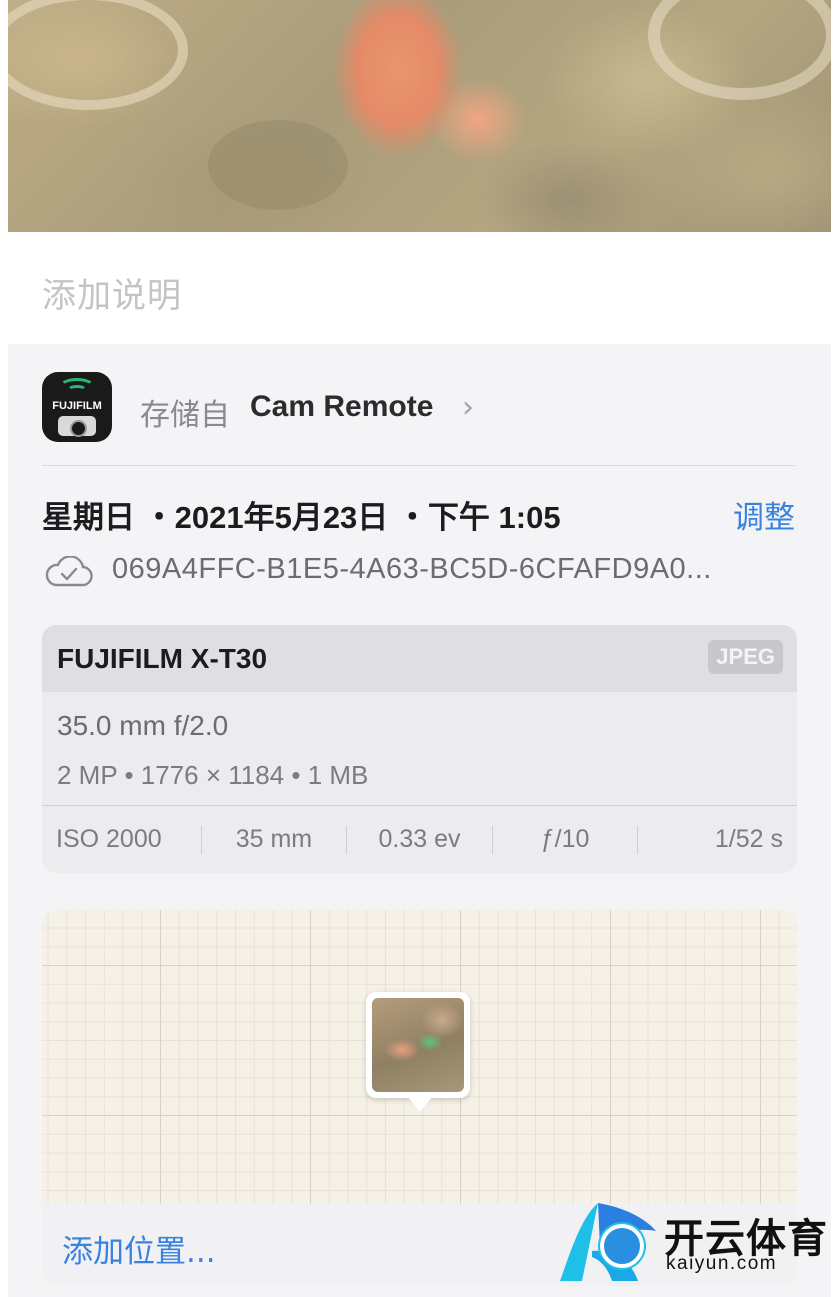  I want to click on icloud-check-icon, so click(69, 571).